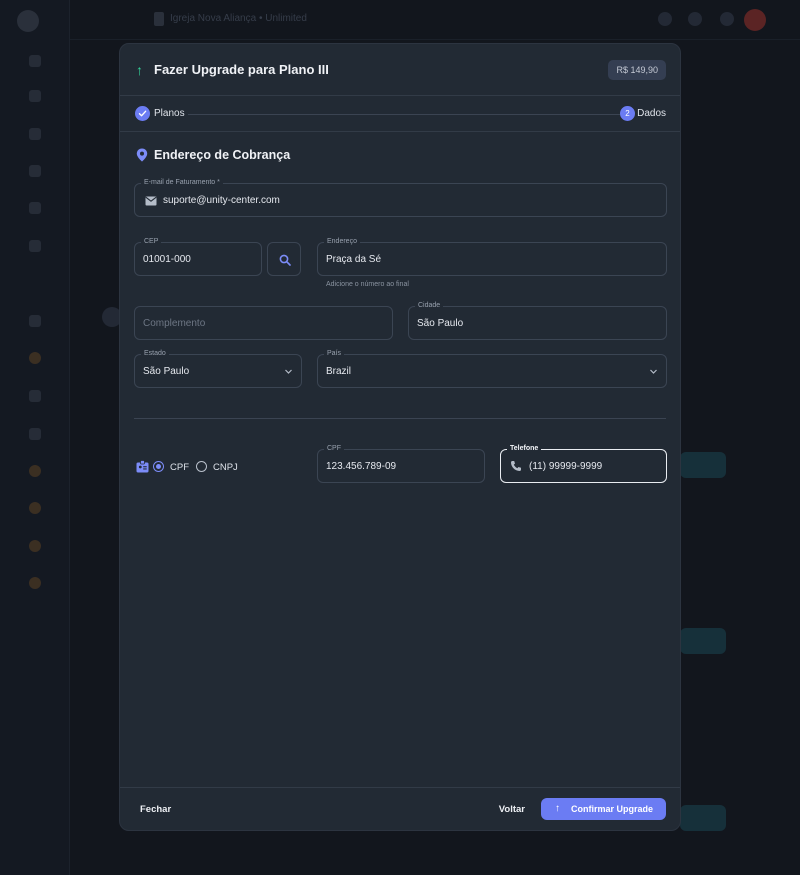 This screenshot has height=875, width=800. What do you see at coordinates (612, 809) in the screenshot?
I see `confirm-upgrade-label: Confirmar Upgrade` at bounding box center [612, 809].